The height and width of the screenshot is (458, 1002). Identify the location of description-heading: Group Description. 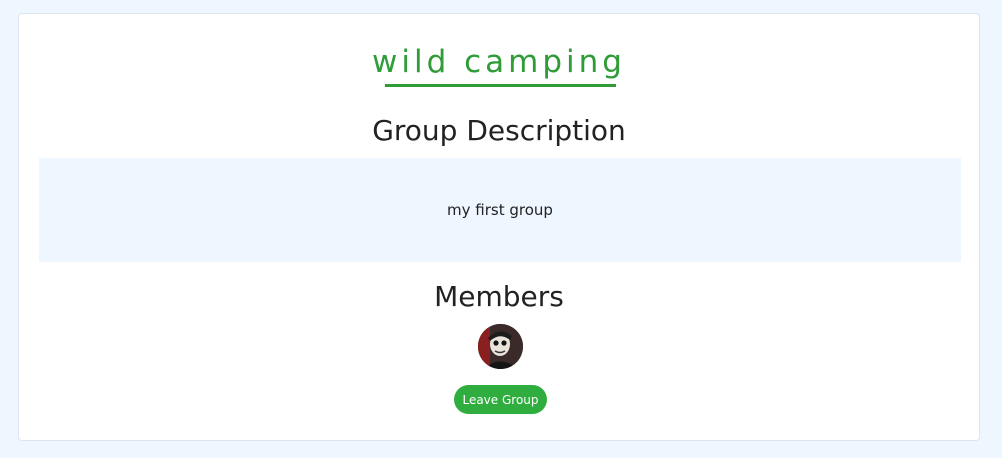
(499, 130).